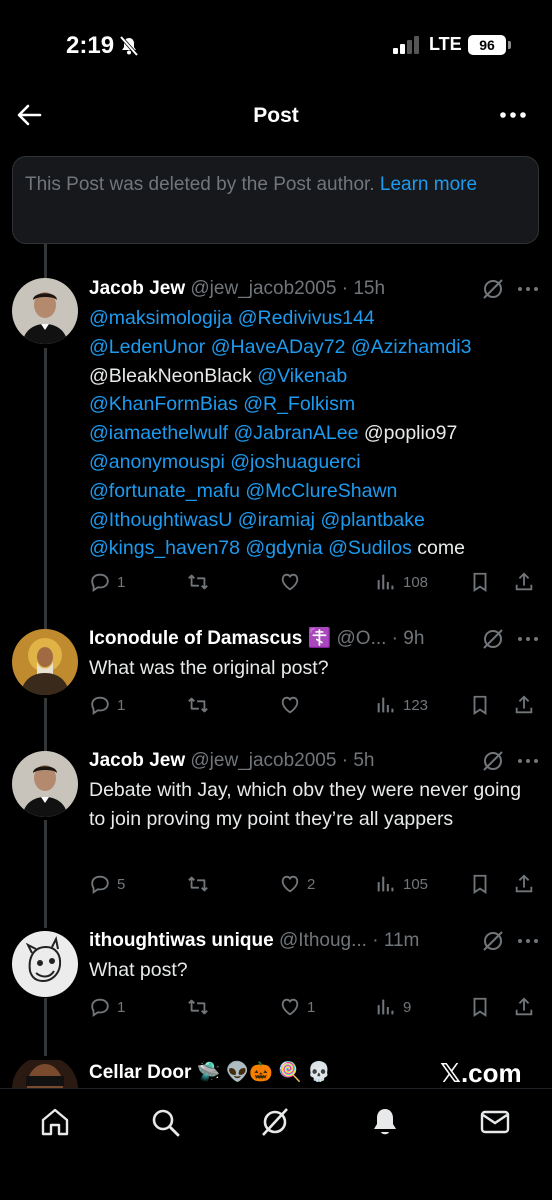  I want to click on like-button: 1, so click(297, 1007).